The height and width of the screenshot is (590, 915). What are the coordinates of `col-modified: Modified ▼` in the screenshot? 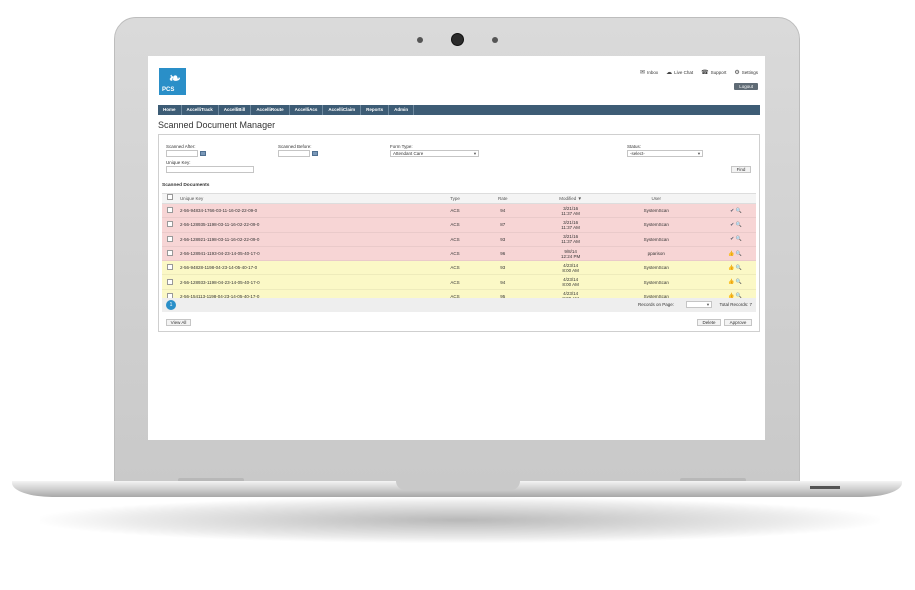 It's located at (571, 198).